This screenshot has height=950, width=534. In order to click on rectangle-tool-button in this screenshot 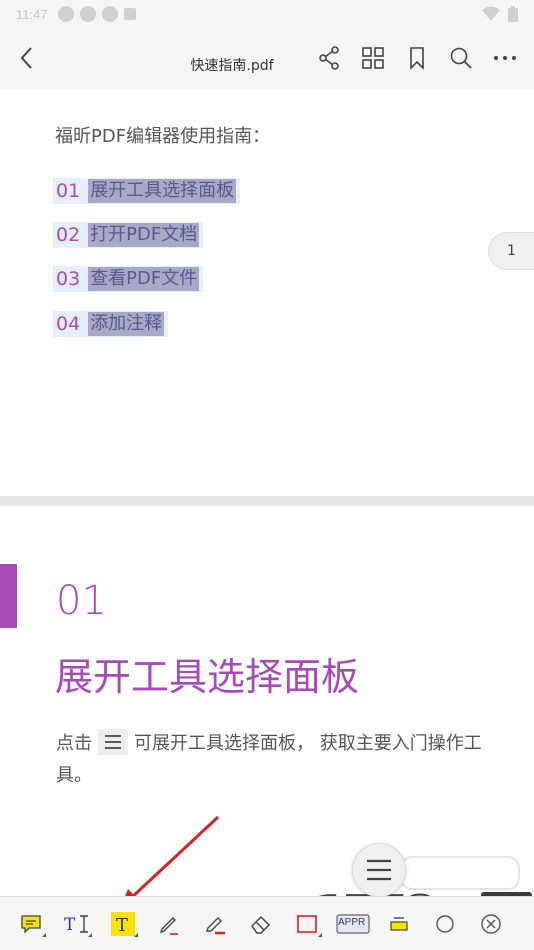, I will do `click(307, 924)`.